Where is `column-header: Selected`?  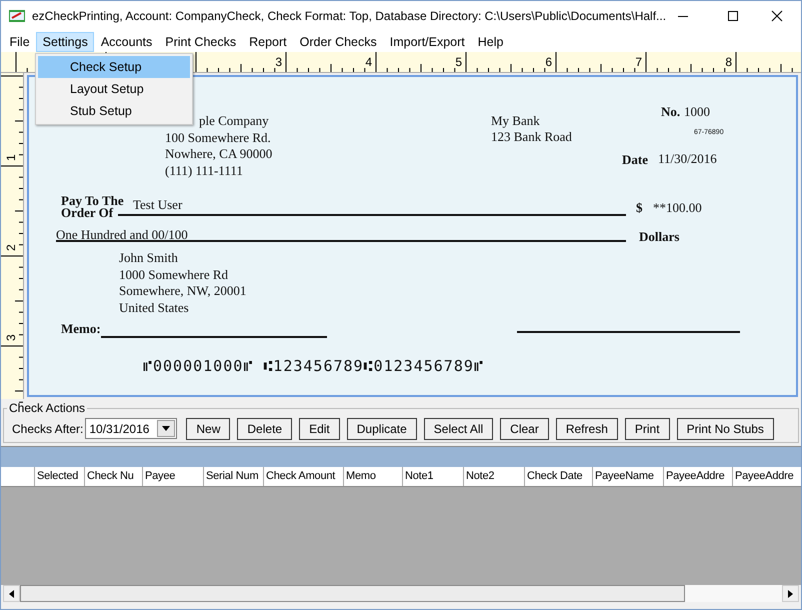
column-header: Selected is located at coordinates (60, 476).